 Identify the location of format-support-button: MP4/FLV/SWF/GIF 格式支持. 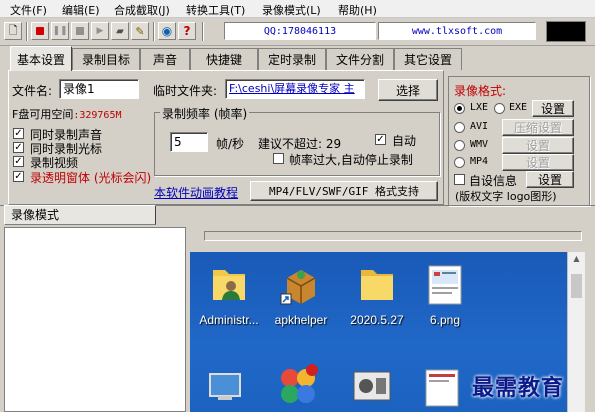
(344, 191).